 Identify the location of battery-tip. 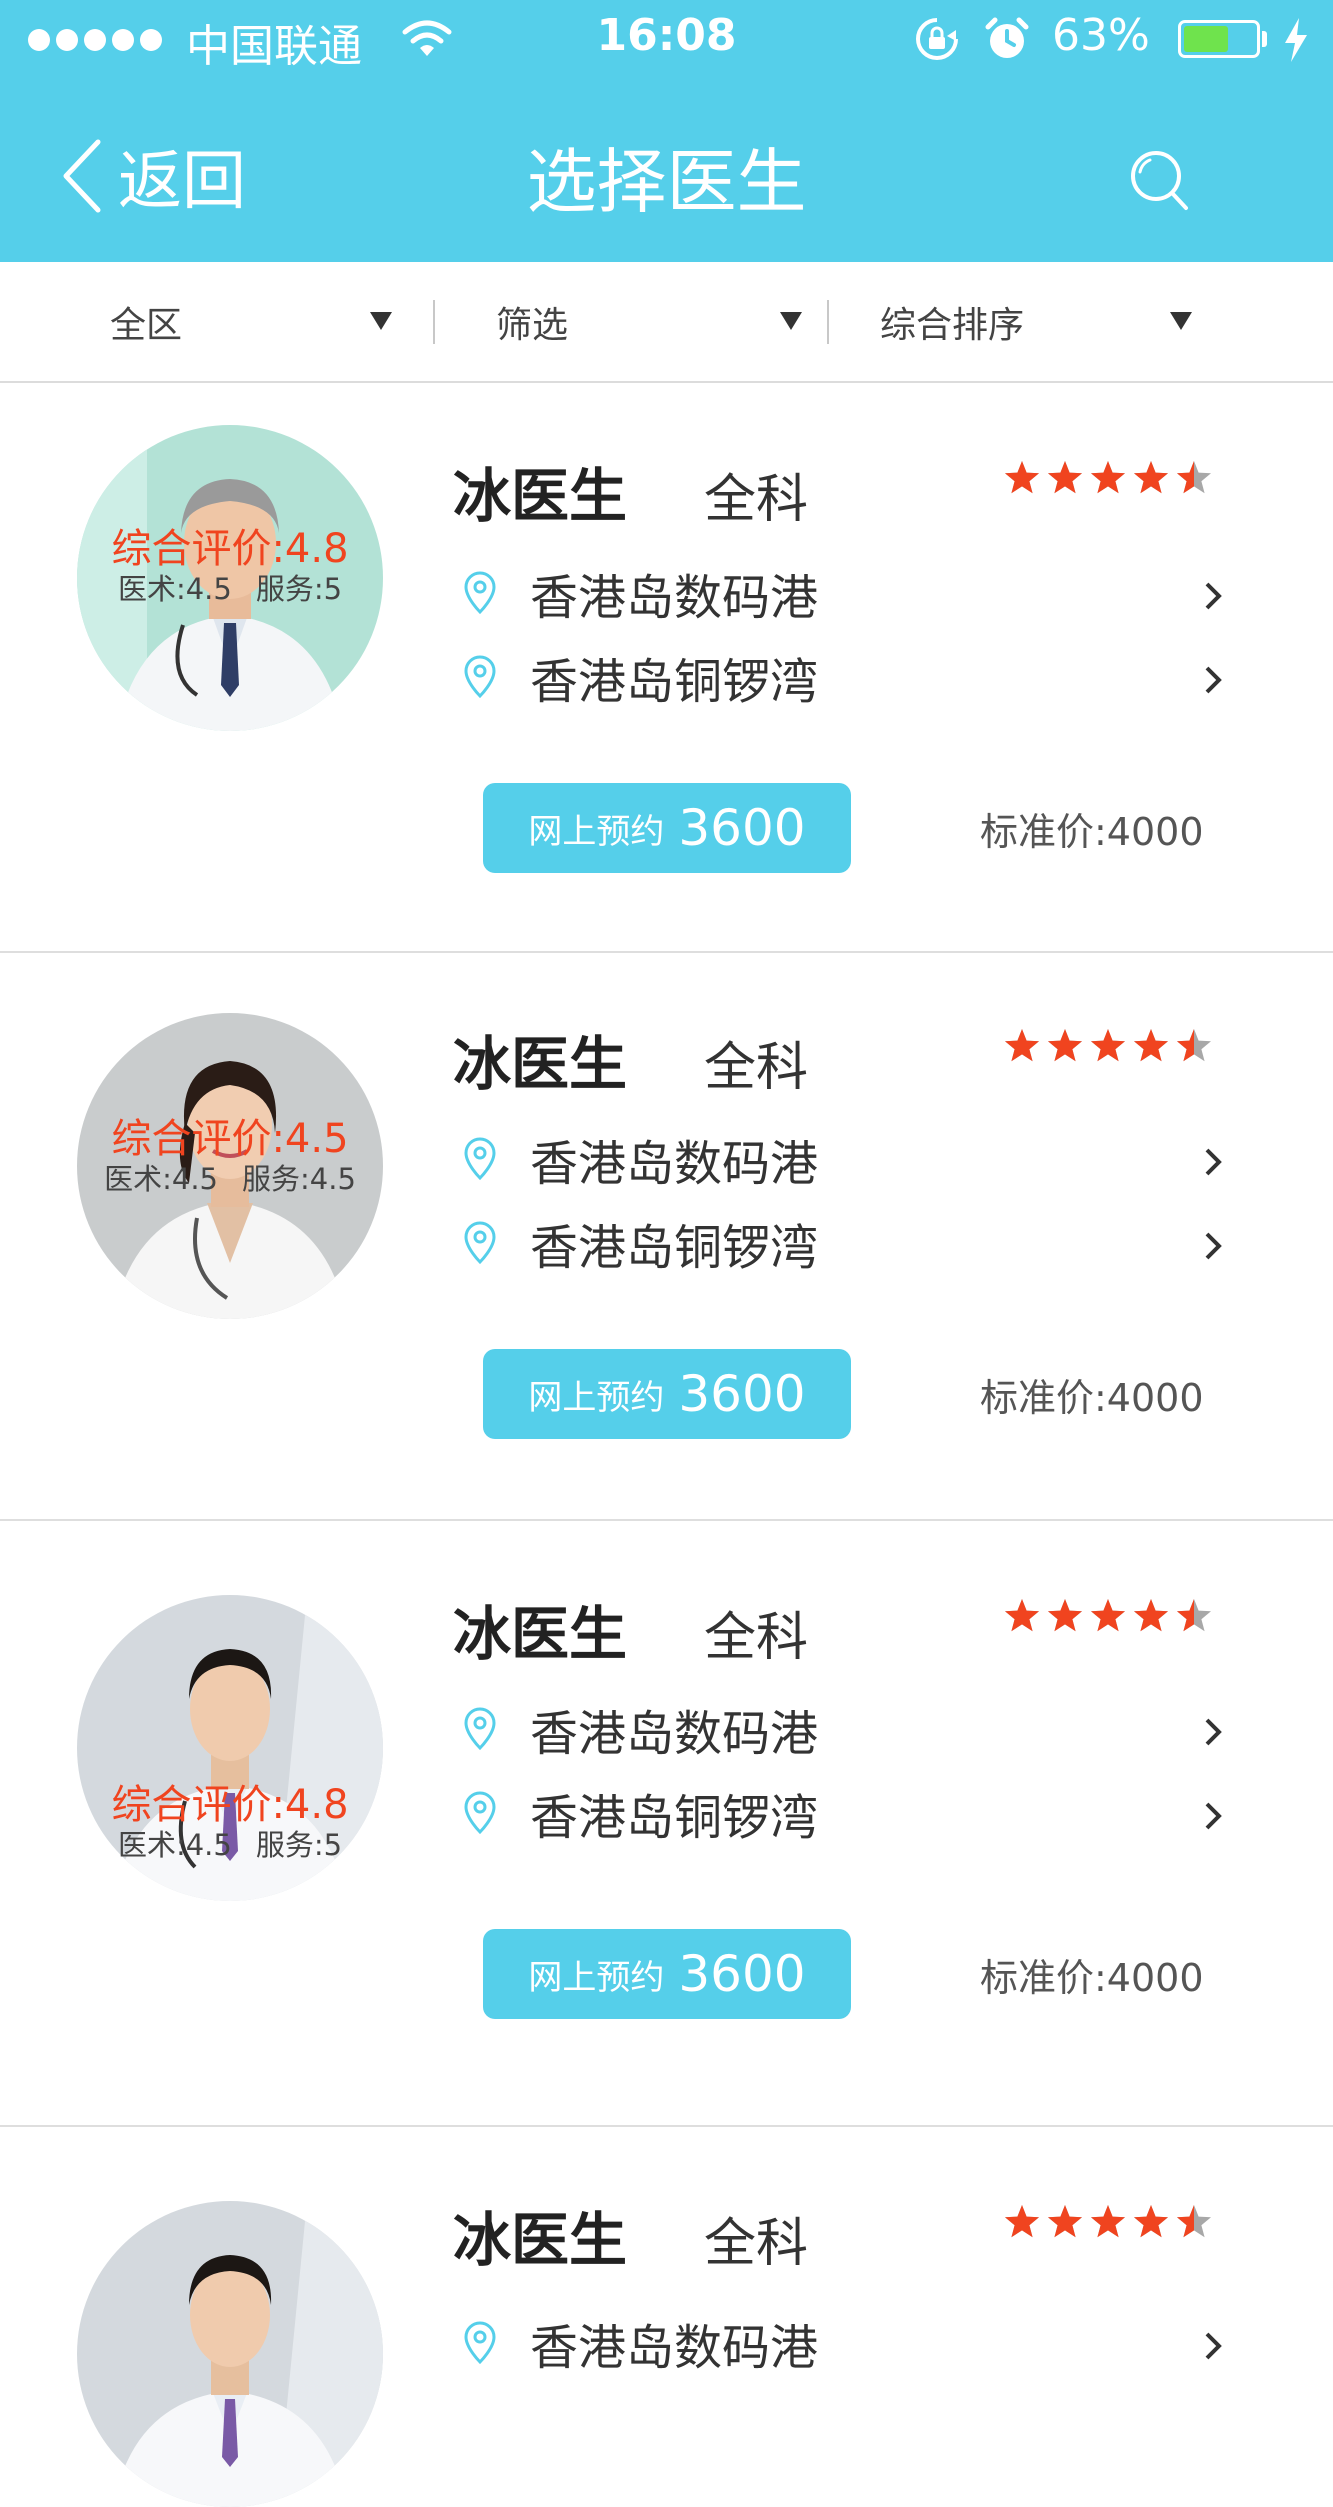
(1264, 39).